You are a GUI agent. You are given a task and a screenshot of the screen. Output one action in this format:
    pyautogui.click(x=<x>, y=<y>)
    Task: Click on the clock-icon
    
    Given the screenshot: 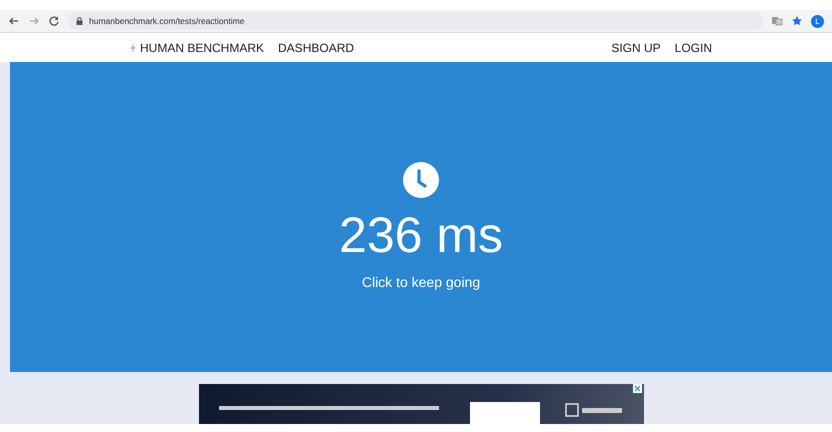 What is the action you would take?
    pyautogui.click(x=421, y=180)
    